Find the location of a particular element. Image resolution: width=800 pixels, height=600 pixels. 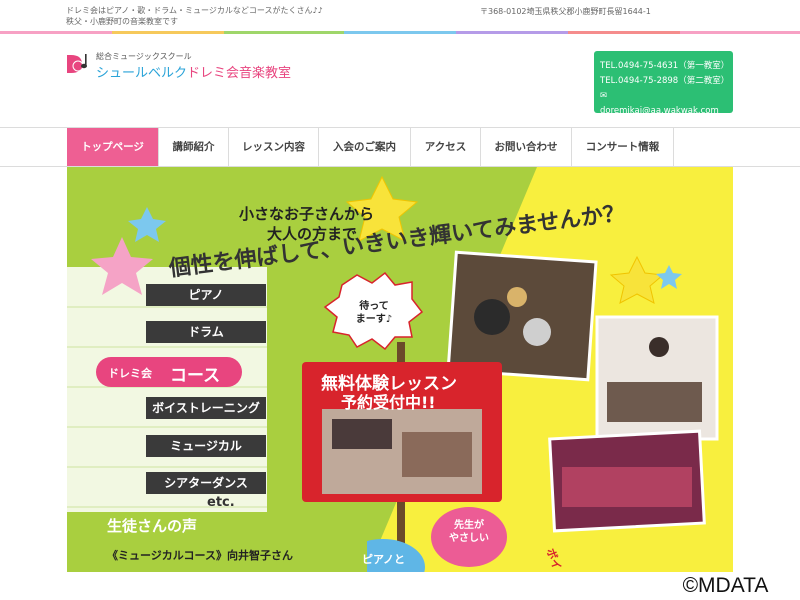

tagline-line-1: ドレミ会はピアノ・歌・ドラム・ミュージカルなどコースがたくさん♪♪ is located at coordinates (194, 10).